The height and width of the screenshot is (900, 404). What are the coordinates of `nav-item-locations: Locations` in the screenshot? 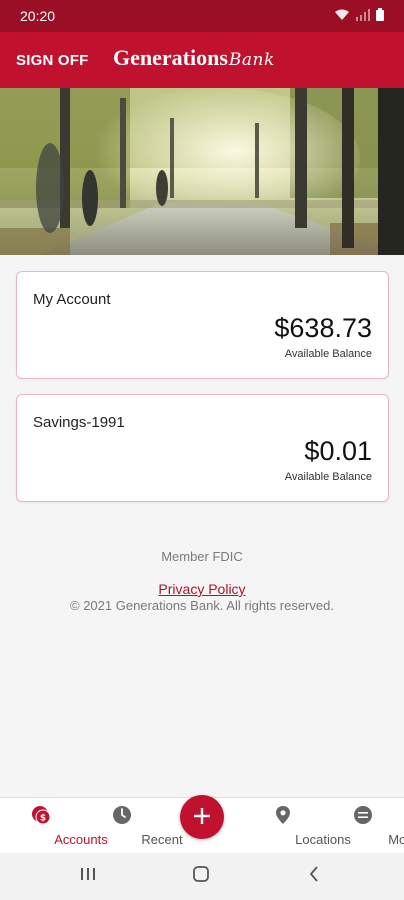 It's located at (297, 826).